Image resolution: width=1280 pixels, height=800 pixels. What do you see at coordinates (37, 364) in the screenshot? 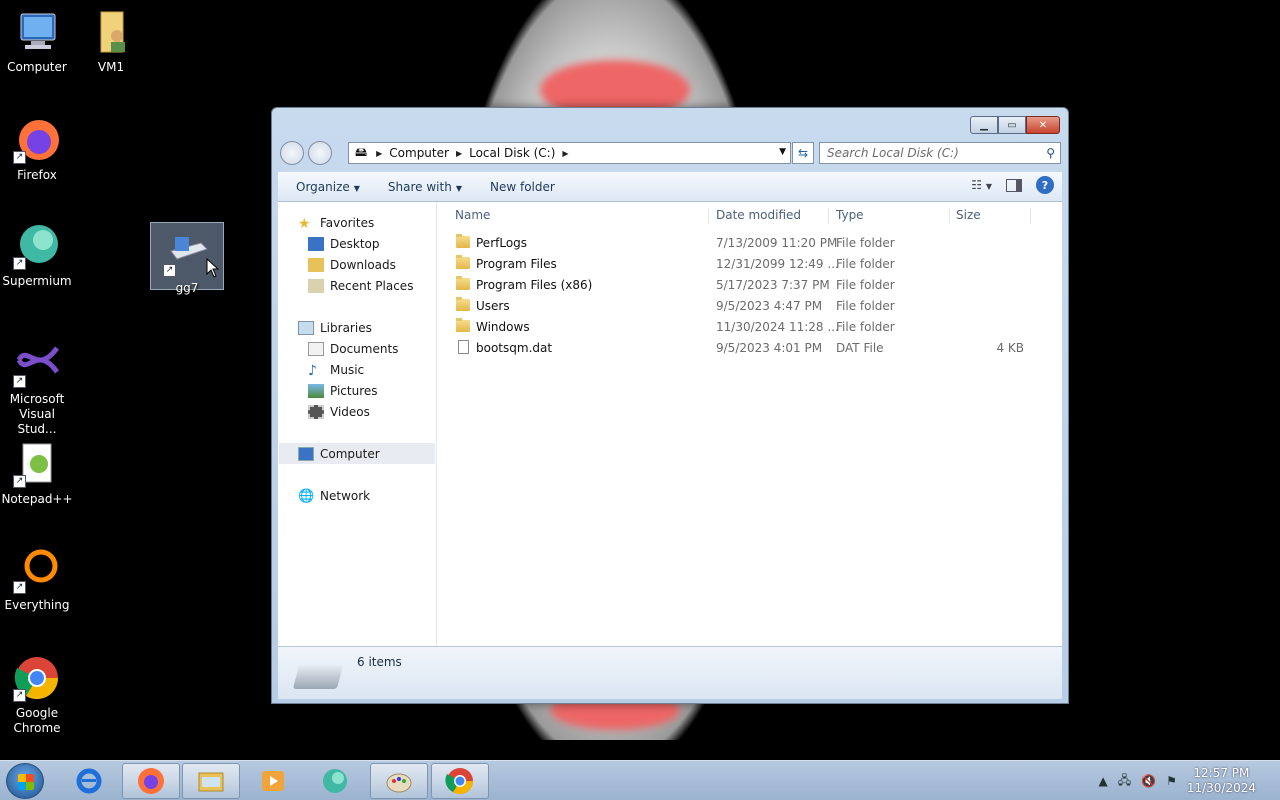
I see `visual-studio-icon: ↗` at bounding box center [37, 364].